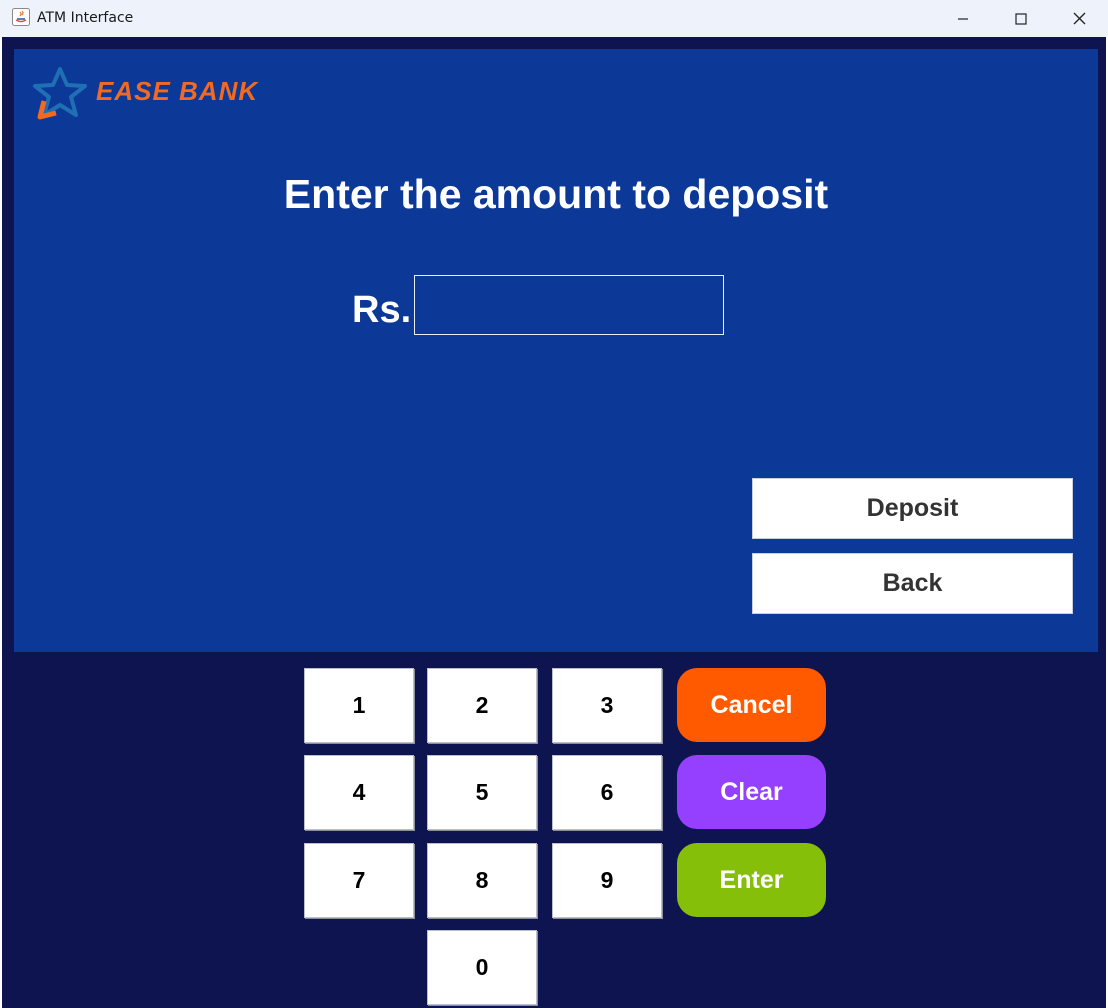 The height and width of the screenshot is (1008, 1108). I want to click on deposit-prompt: Enter the amount to deposit, so click(556, 194).